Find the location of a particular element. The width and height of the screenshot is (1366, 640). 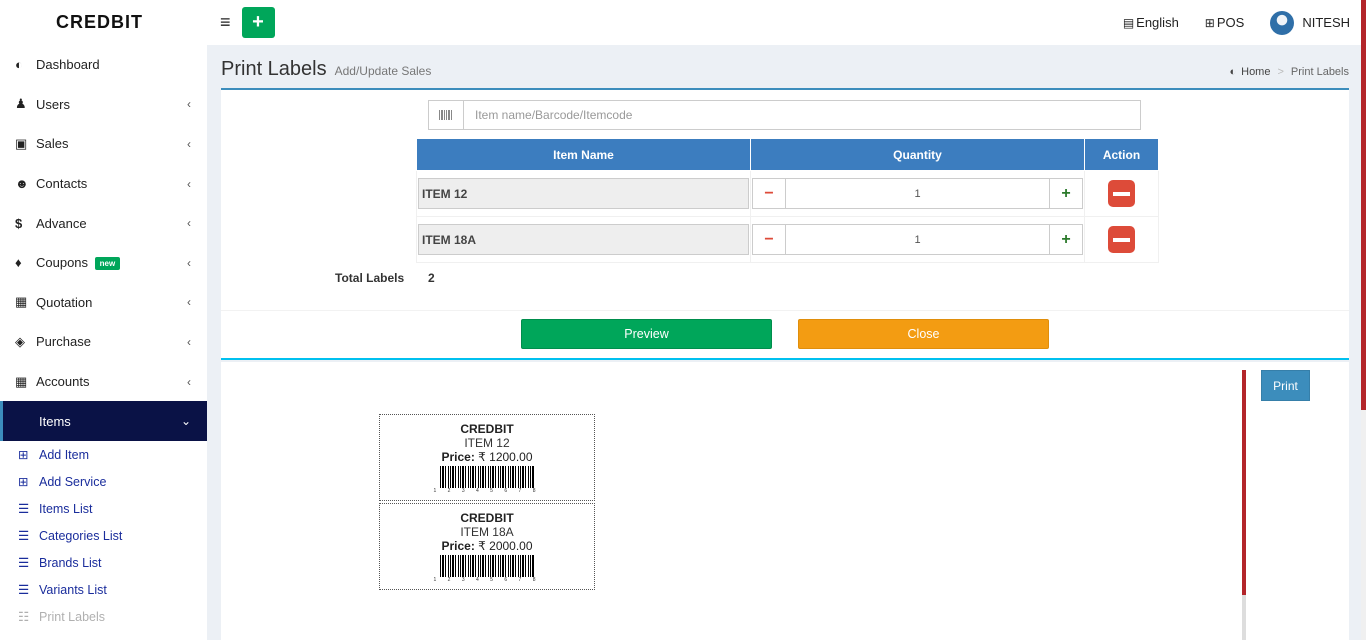

column-header: Item Name is located at coordinates (583, 154).